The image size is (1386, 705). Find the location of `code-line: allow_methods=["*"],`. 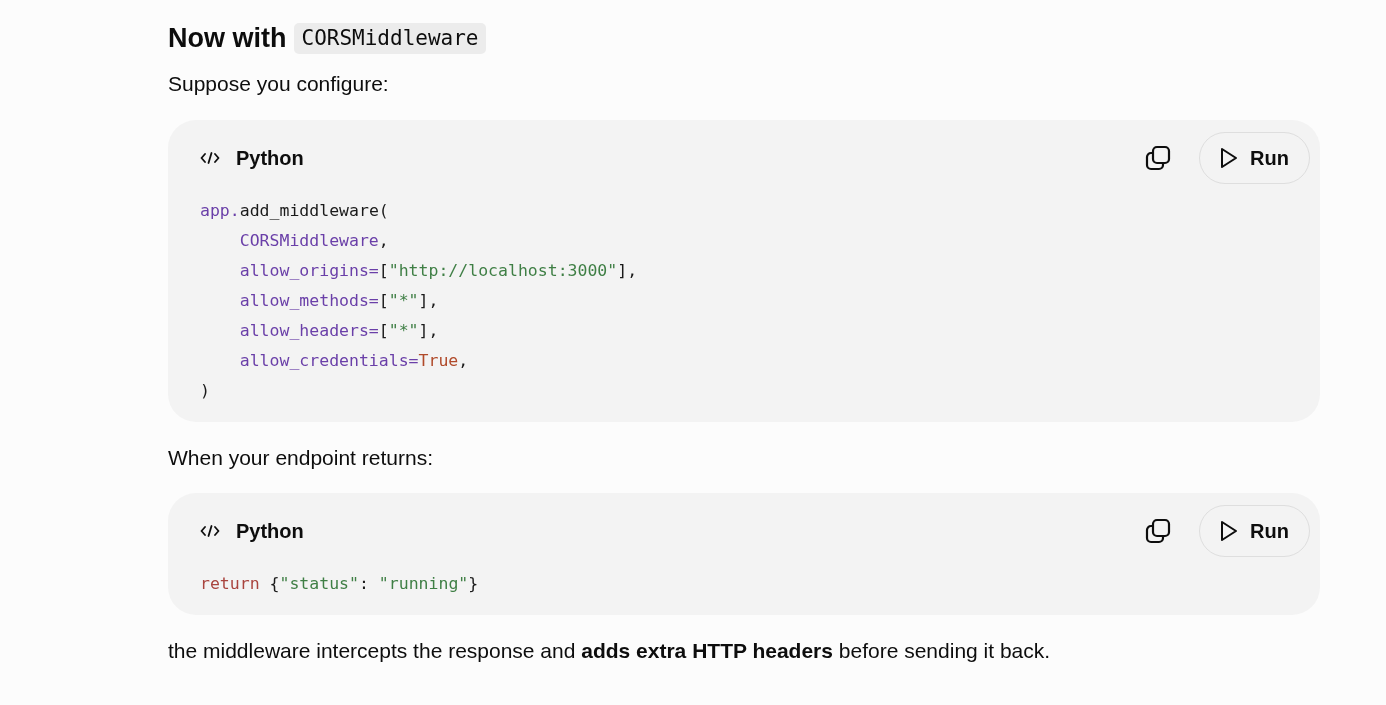

code-line: allow_methods=["*"], is located at coordinates (339, 300).